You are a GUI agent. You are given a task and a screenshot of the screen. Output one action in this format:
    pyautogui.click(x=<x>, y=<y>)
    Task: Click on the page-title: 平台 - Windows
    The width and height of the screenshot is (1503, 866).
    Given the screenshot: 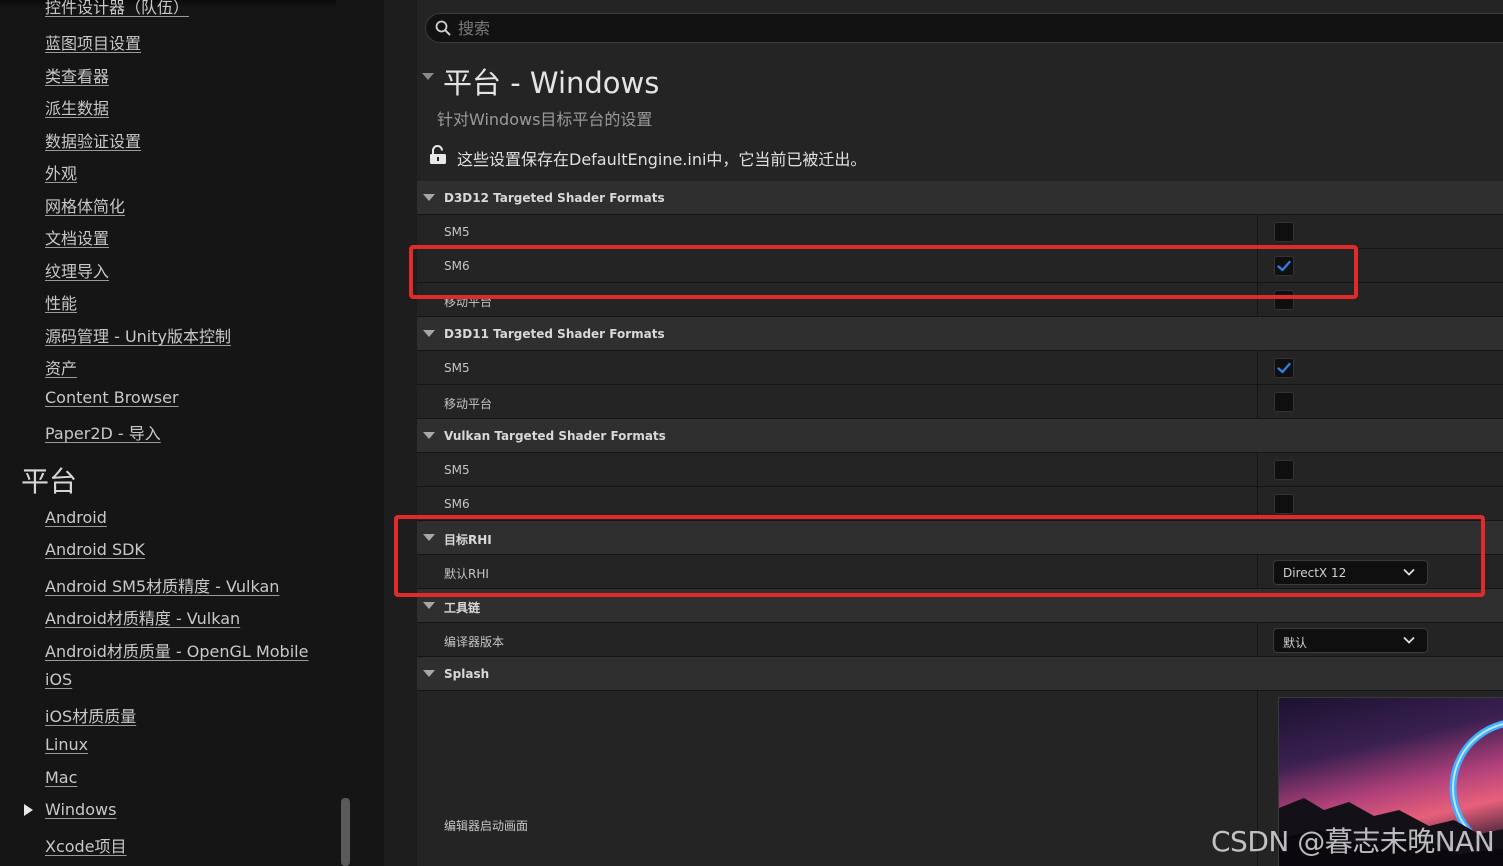 What is the action you would take?
    pyautogui.click(x=551, y=83)
    